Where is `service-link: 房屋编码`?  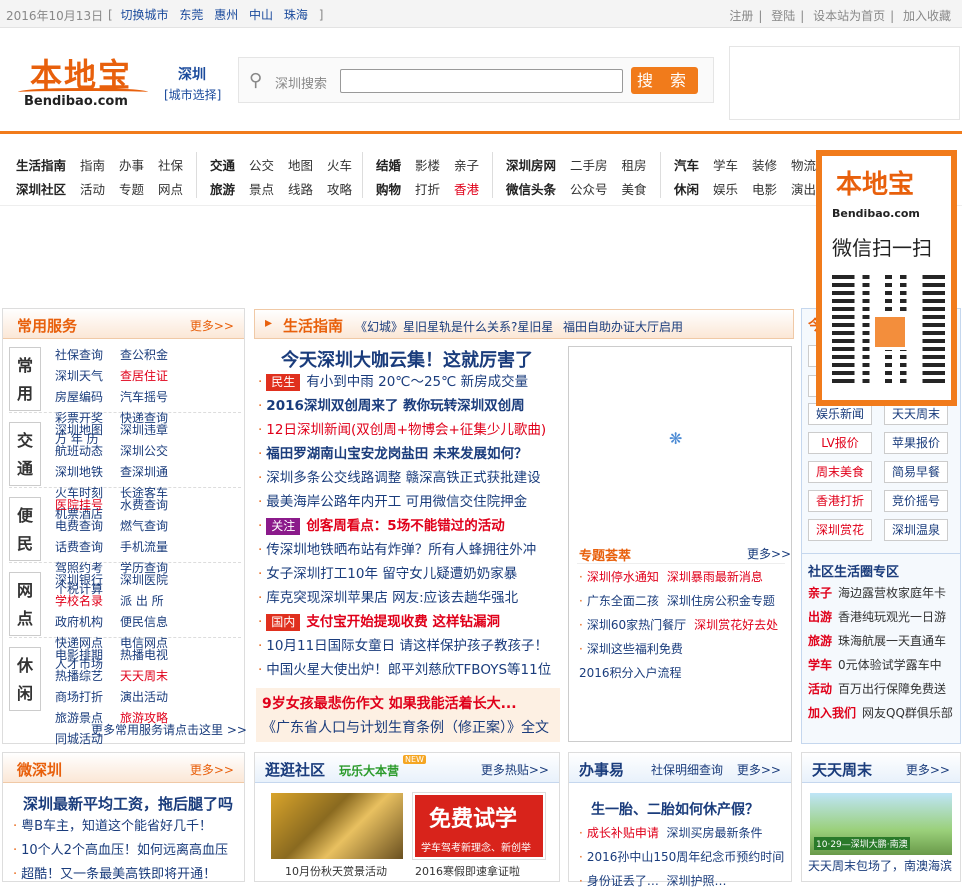 service-link: 房屋编码 is located at coordinates (87, 397).